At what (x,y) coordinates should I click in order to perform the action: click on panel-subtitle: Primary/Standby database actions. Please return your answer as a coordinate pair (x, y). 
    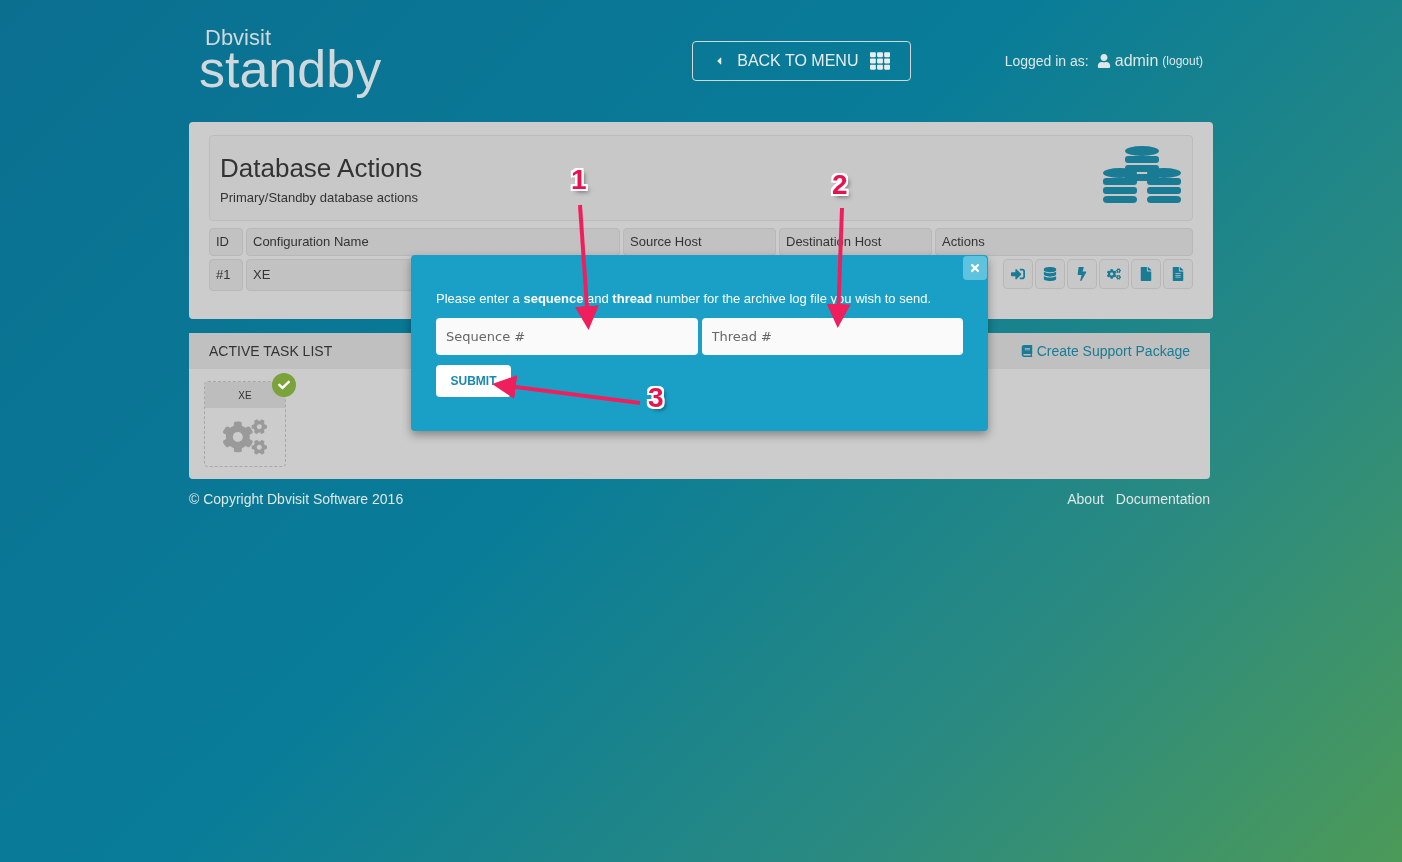
    Looking at the image, I should click on (319, 197).